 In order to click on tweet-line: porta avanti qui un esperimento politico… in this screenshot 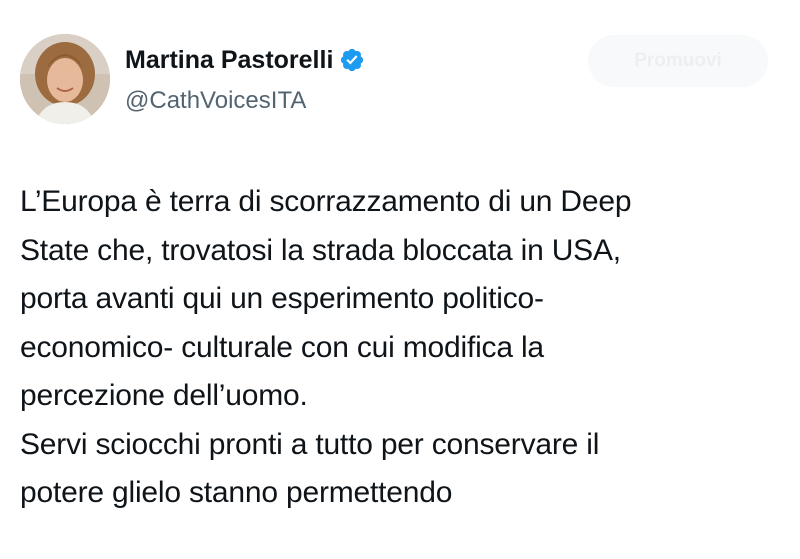, I will do `click(282, 298)`.